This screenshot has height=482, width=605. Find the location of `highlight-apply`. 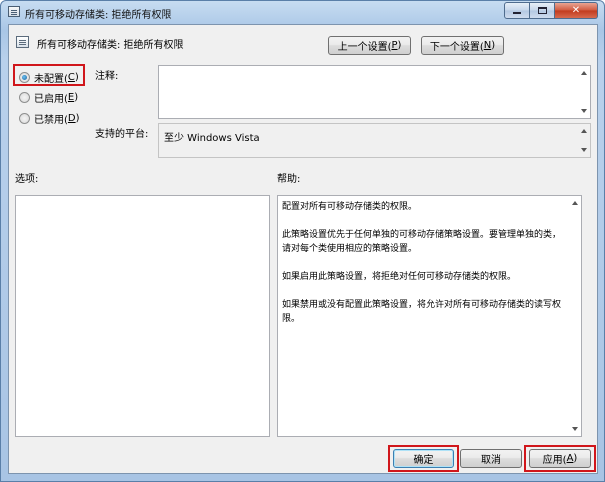

highlight-apply is located at coordinates (560, 458).